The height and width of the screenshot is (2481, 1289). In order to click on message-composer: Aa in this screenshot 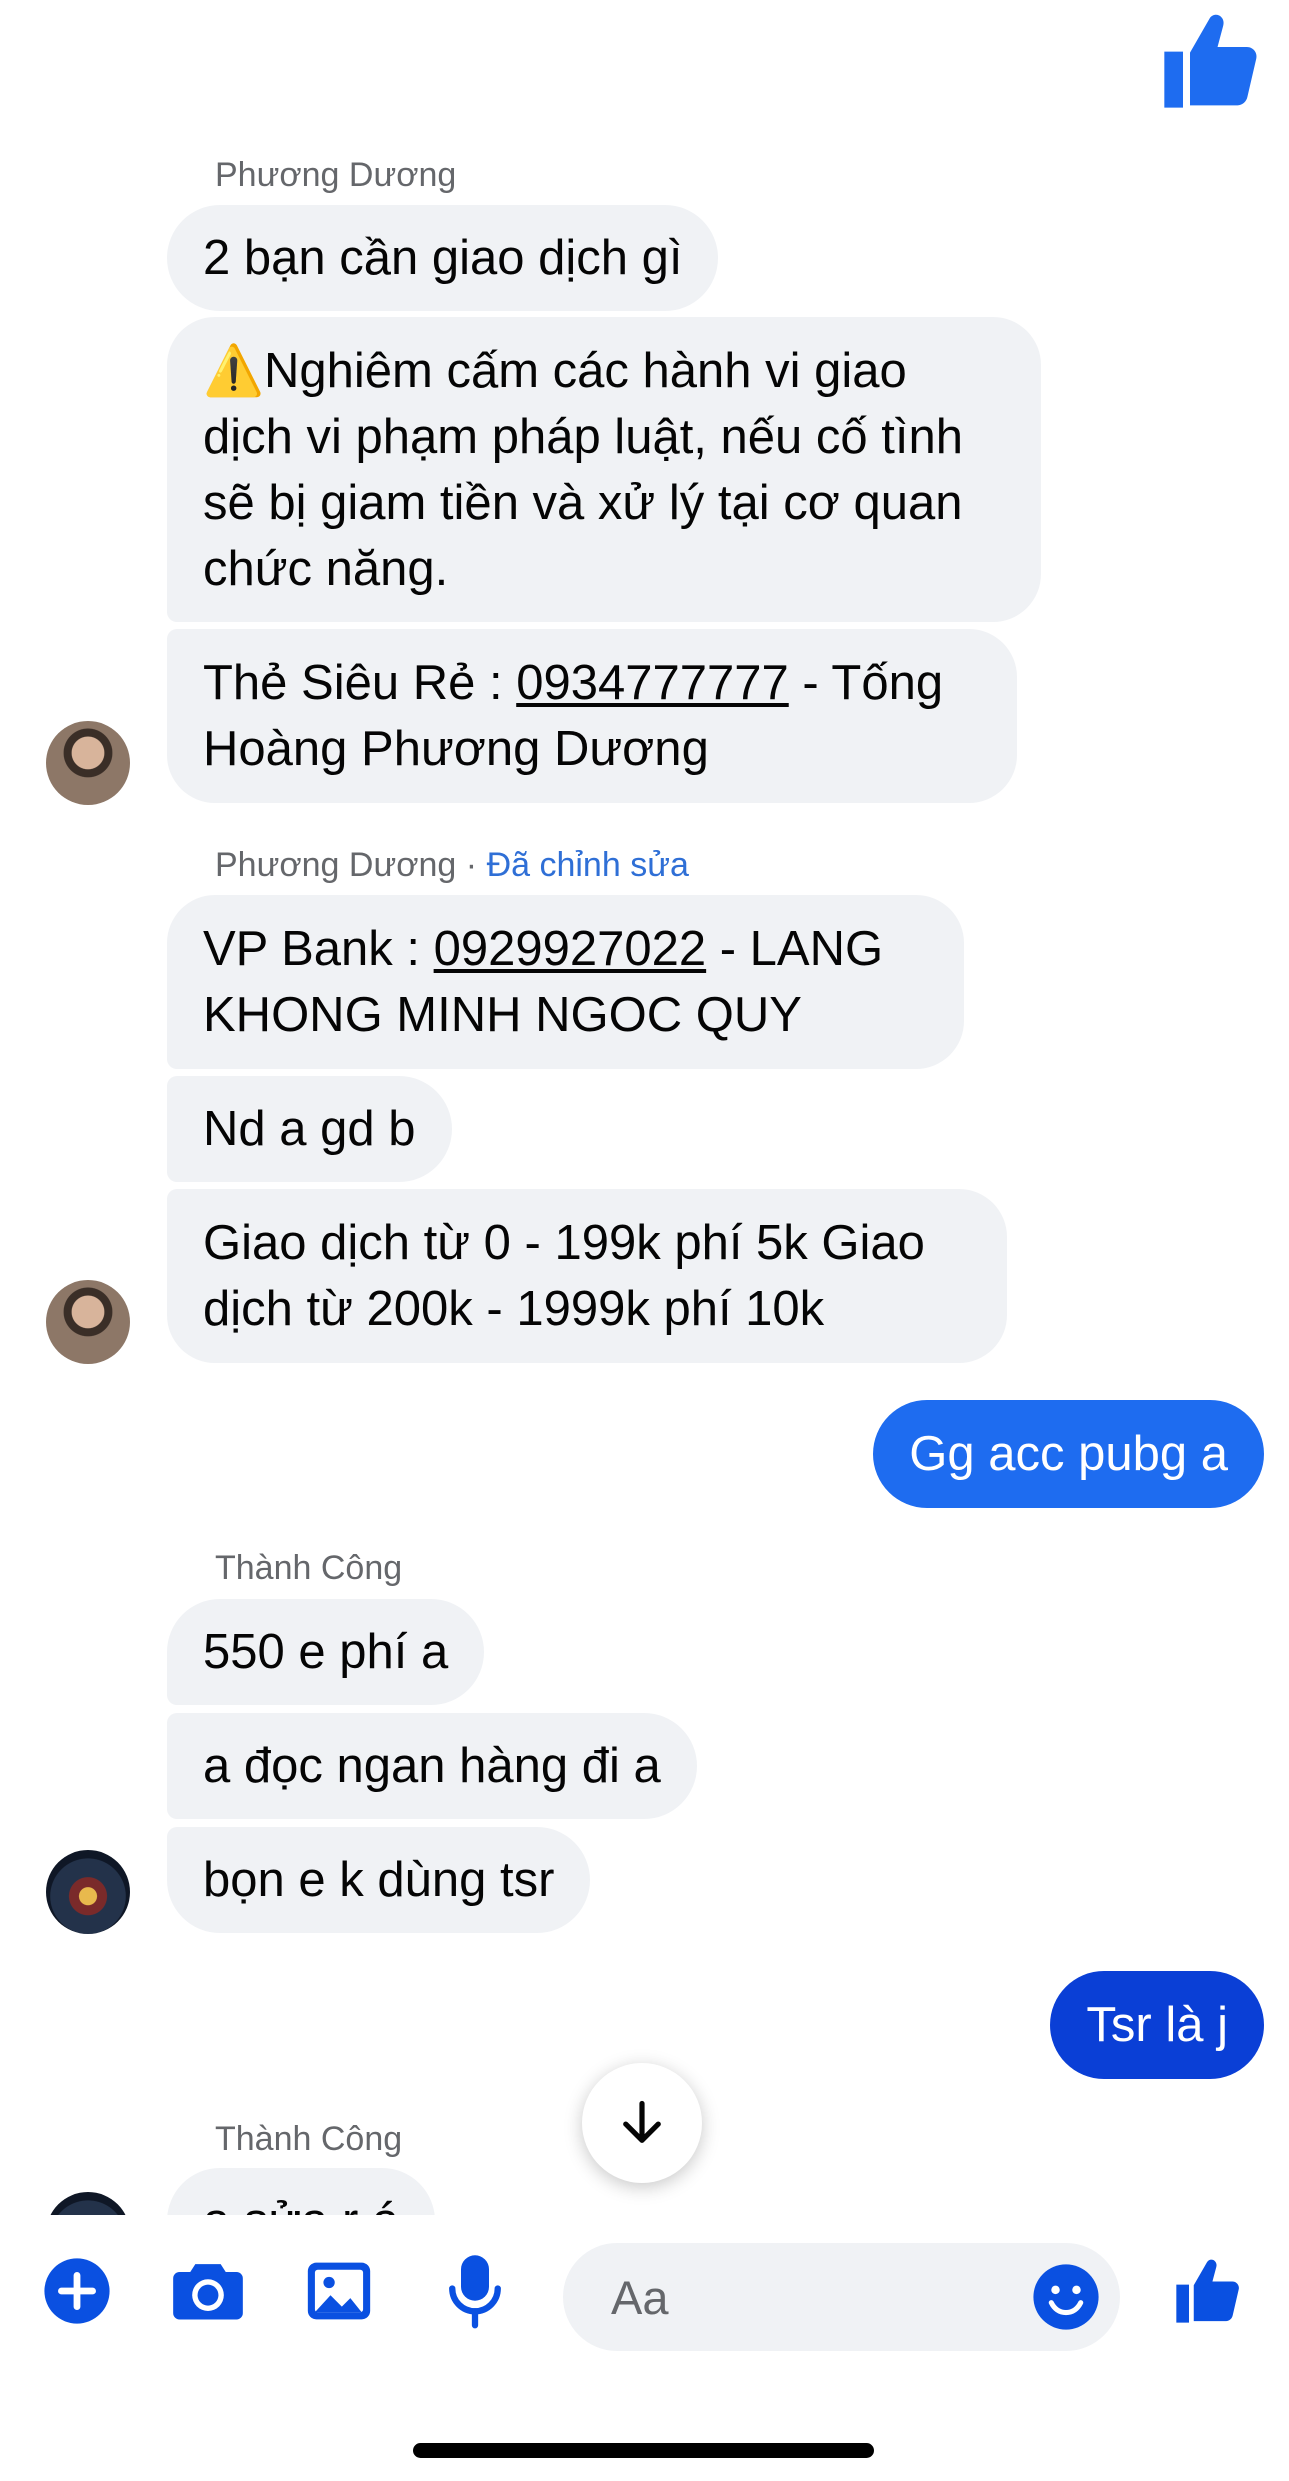, I will do `click(644, 2348)`.